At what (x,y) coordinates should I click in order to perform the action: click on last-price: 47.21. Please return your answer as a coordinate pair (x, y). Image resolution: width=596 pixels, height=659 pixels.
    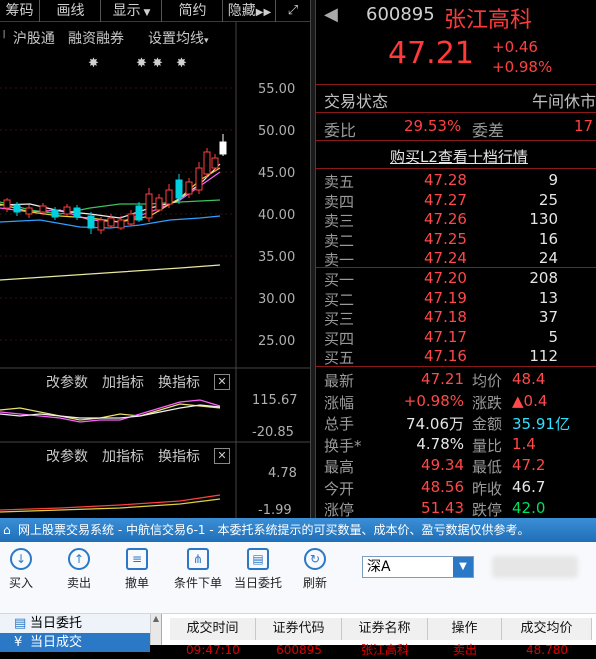
    Looking at the image, I should click on (431, 53).